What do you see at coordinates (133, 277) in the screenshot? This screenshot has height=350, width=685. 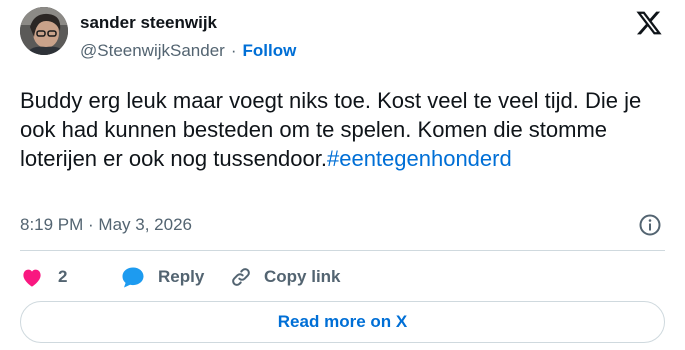 I see `speech-bubble-icon` at bounding box center [133, 277].